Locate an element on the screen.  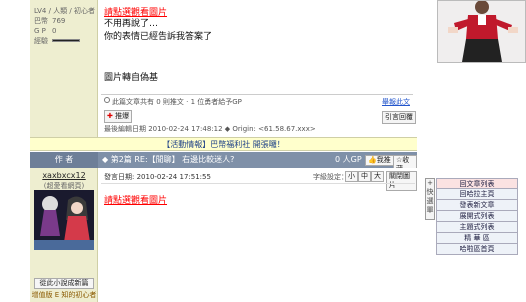
push-icon: ✚ is located at coordinates (110, 116).